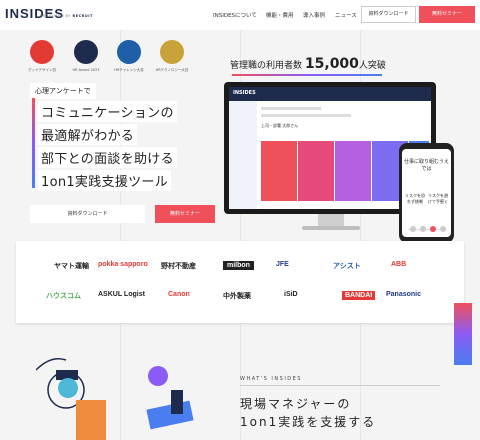  What do you see at coordinates (235, 15) in the screenshot?
I see `nav-about: INSIDESについて` at bounding box center [235, 15].